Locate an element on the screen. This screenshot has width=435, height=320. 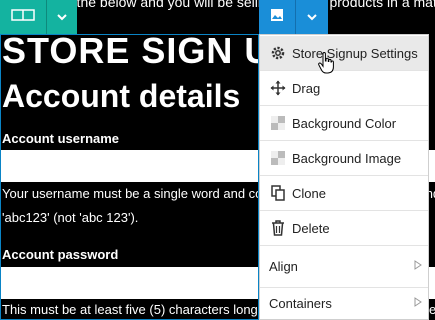
move-icon is located at coordinates (278, 88).